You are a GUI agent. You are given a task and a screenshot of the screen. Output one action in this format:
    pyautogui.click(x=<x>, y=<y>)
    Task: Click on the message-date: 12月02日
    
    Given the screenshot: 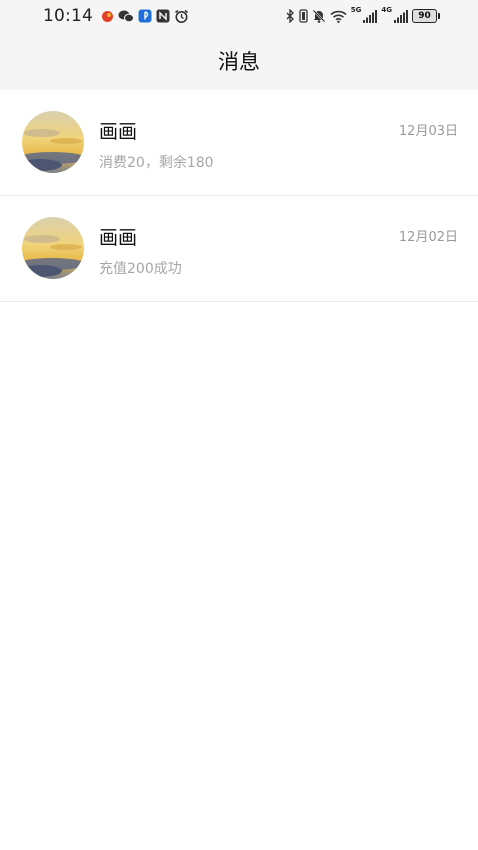 What is the action you would take?
    pyautogui.click(x=428, y=237)
    